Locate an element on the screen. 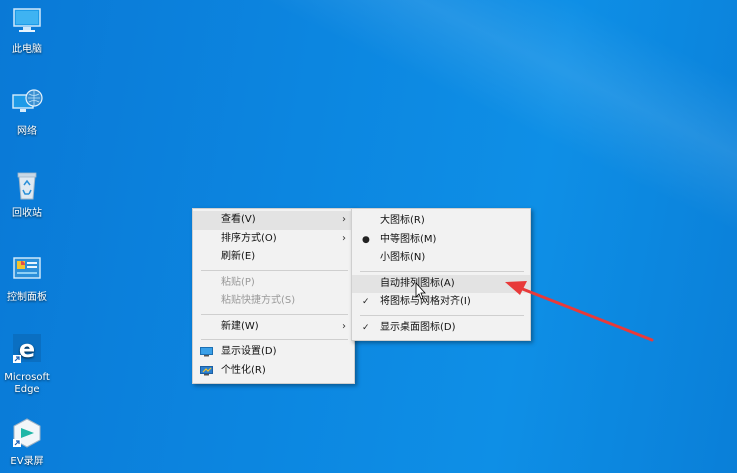  annotation-layer is located at coordinates (534, 311).